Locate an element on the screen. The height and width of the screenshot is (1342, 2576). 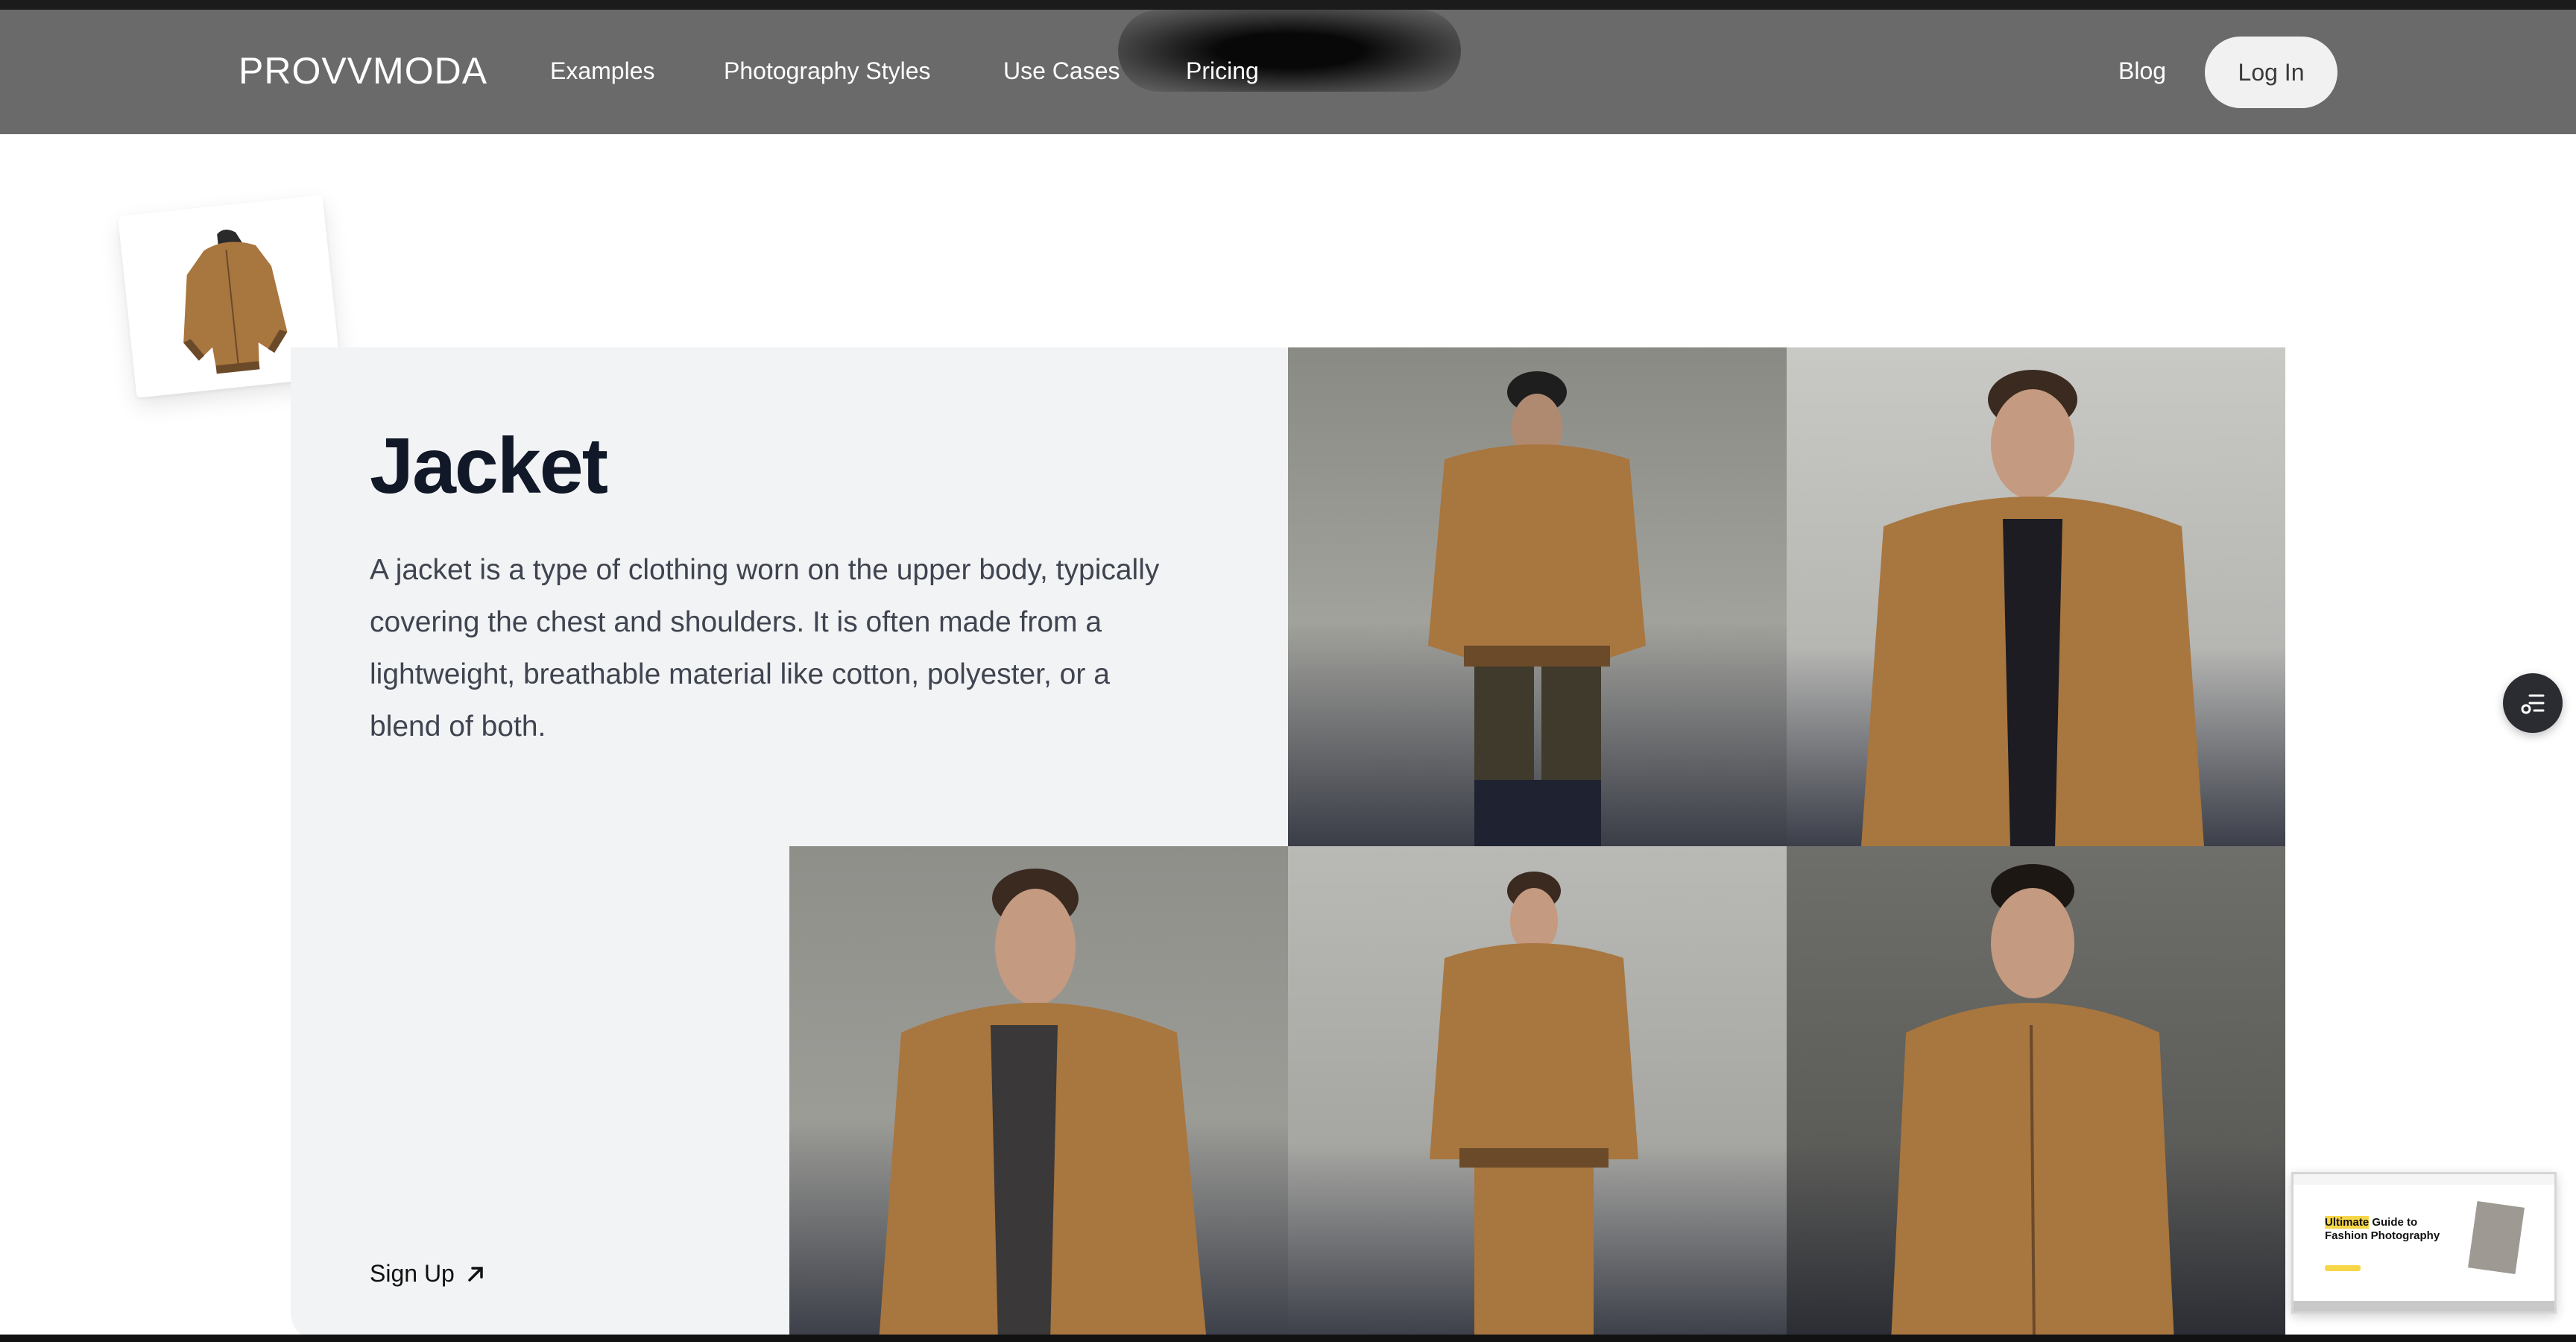
signup-label: Sign Up is located at coordinates (412, 1273).